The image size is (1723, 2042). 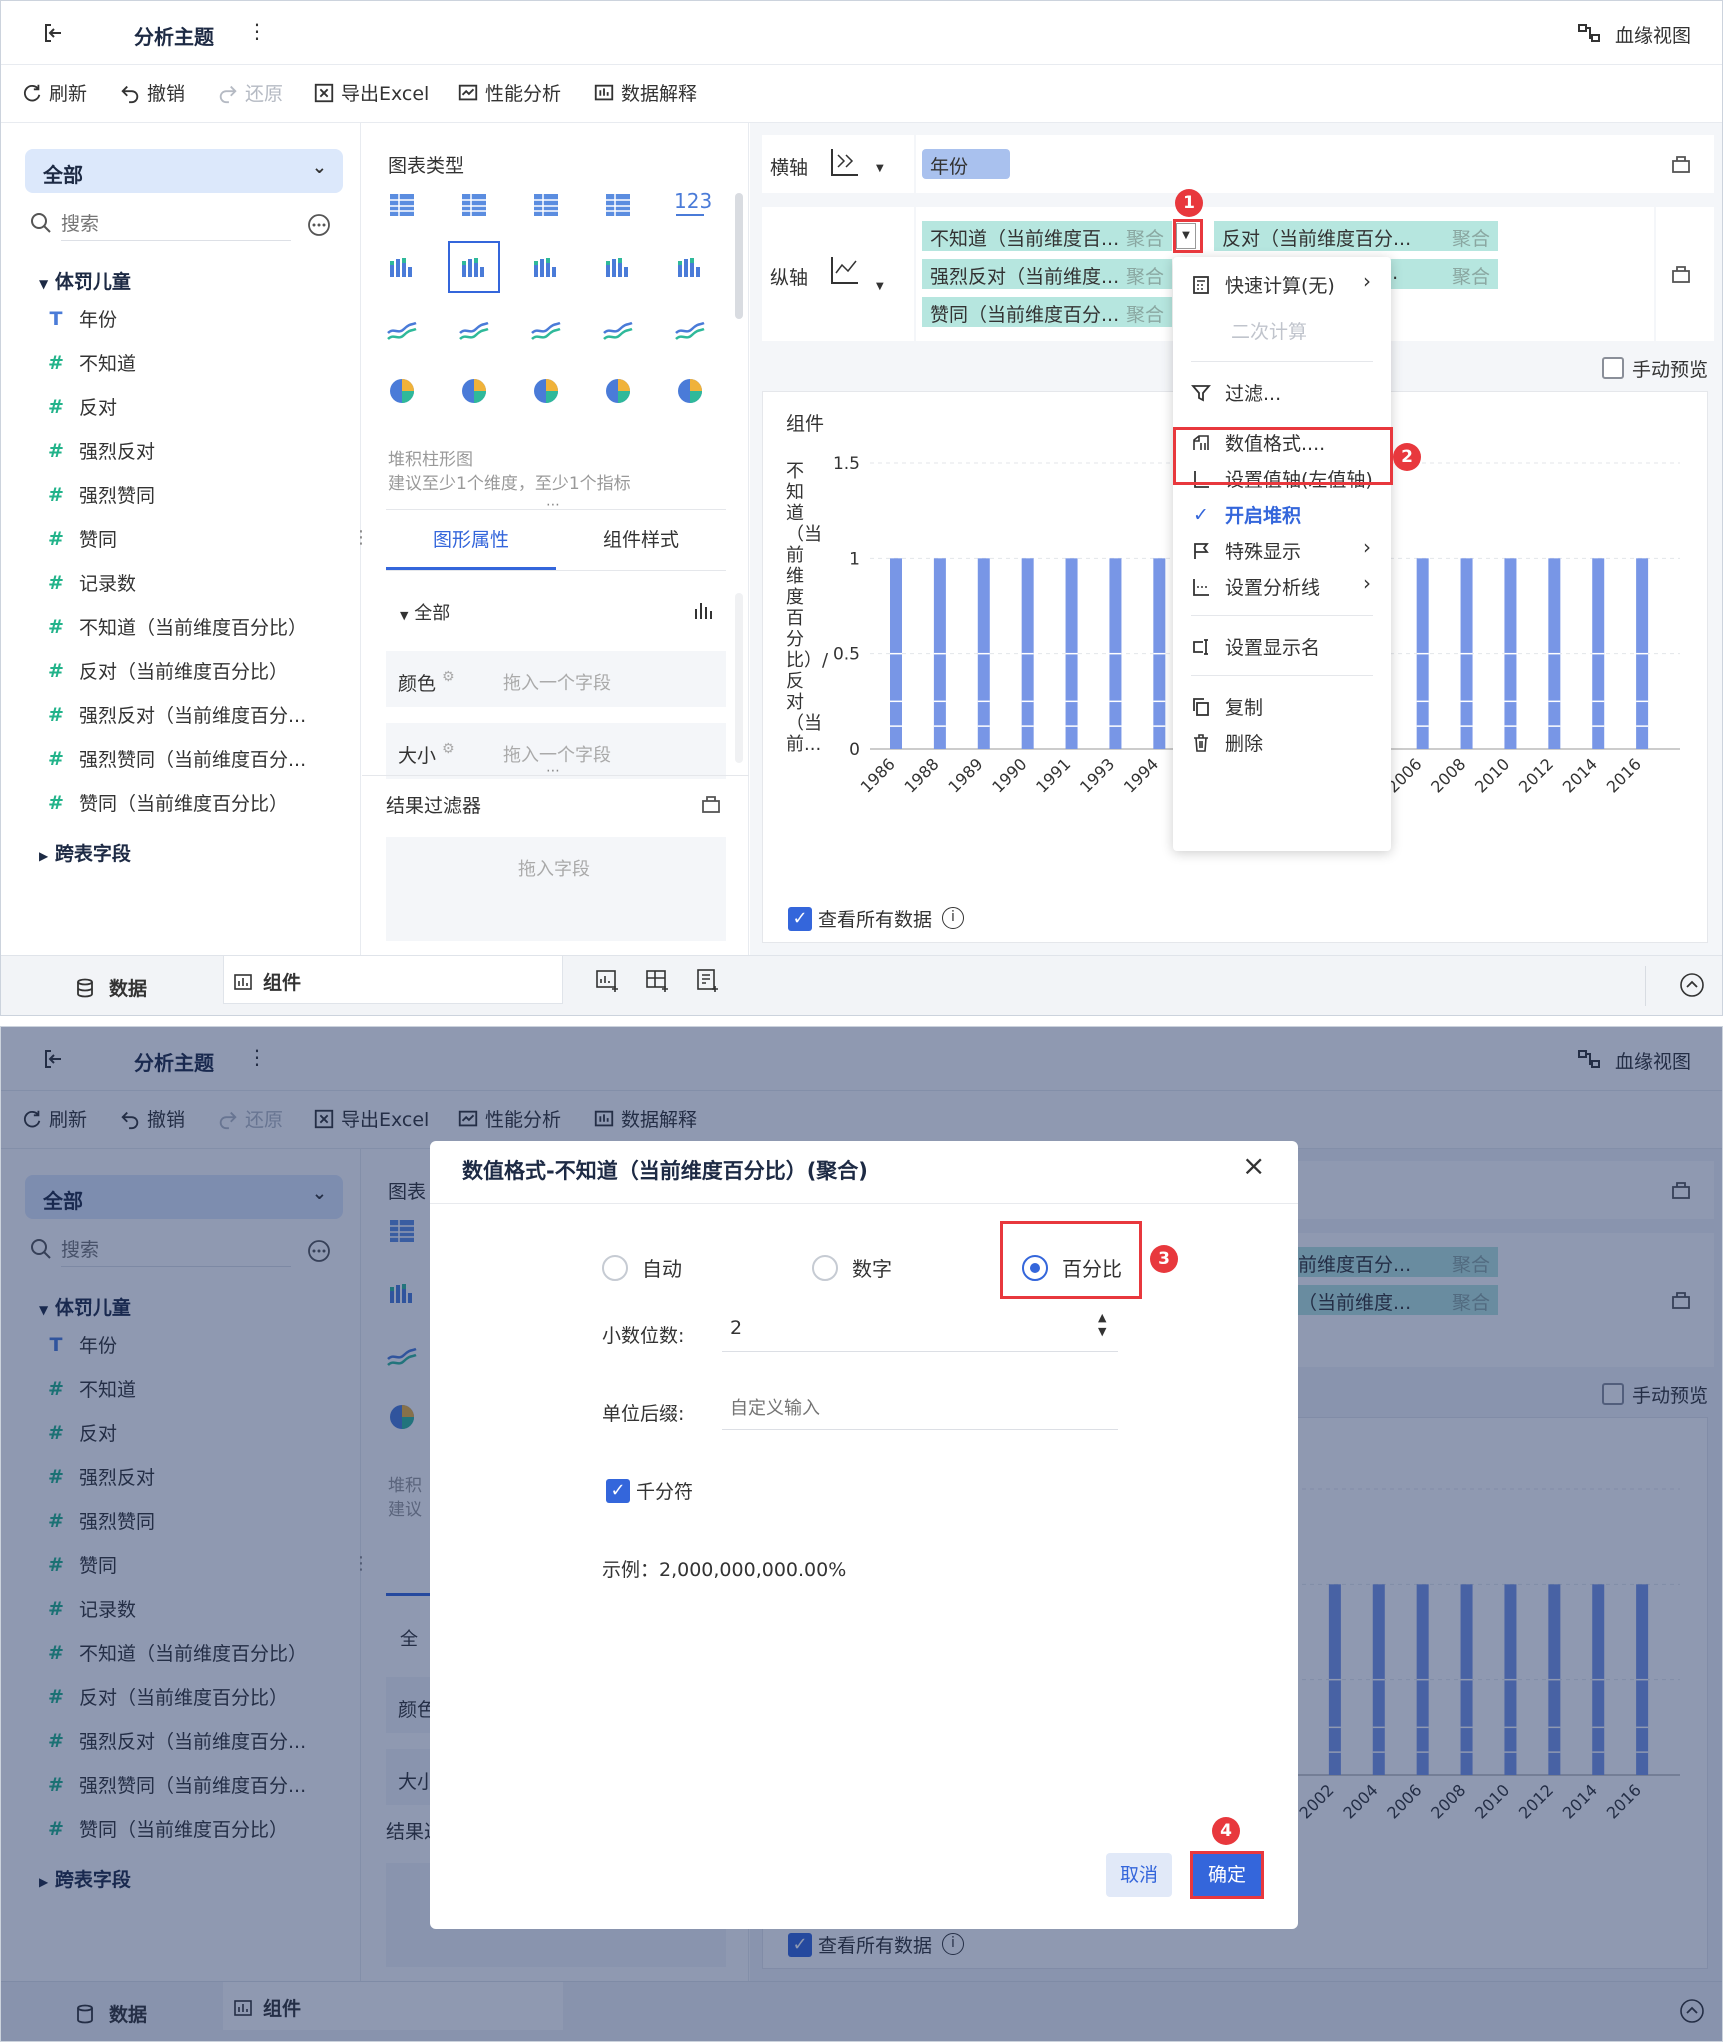 What do you see at coordinates (1047, 236) in the screenshot?
I see `y-pill-unknown: 不知道（当前维度百... 聚合` at bounding box center [1047, 236].